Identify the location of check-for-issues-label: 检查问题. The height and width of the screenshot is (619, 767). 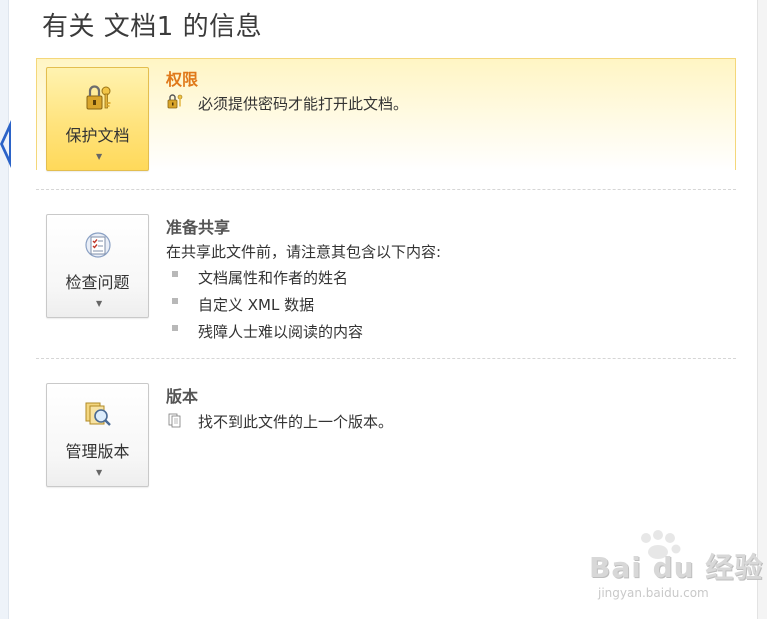
(97, 282).